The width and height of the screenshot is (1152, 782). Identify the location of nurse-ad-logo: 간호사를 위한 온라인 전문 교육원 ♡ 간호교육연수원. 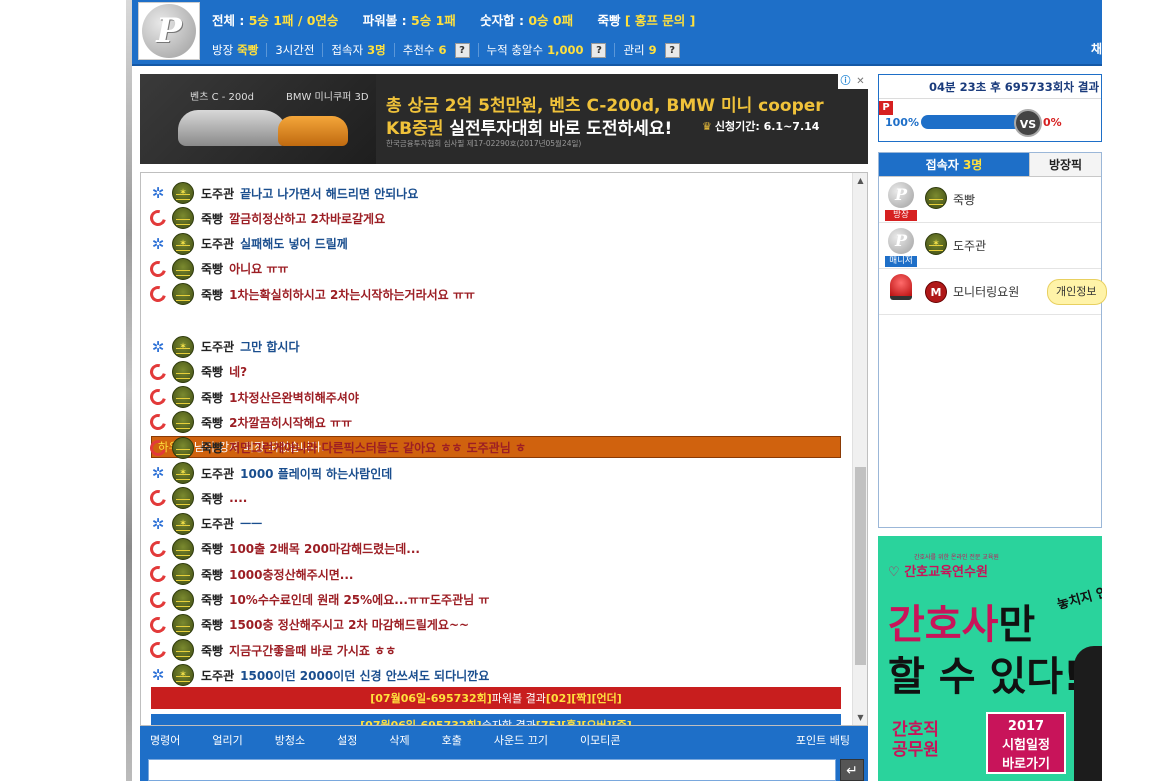
(943, 567).